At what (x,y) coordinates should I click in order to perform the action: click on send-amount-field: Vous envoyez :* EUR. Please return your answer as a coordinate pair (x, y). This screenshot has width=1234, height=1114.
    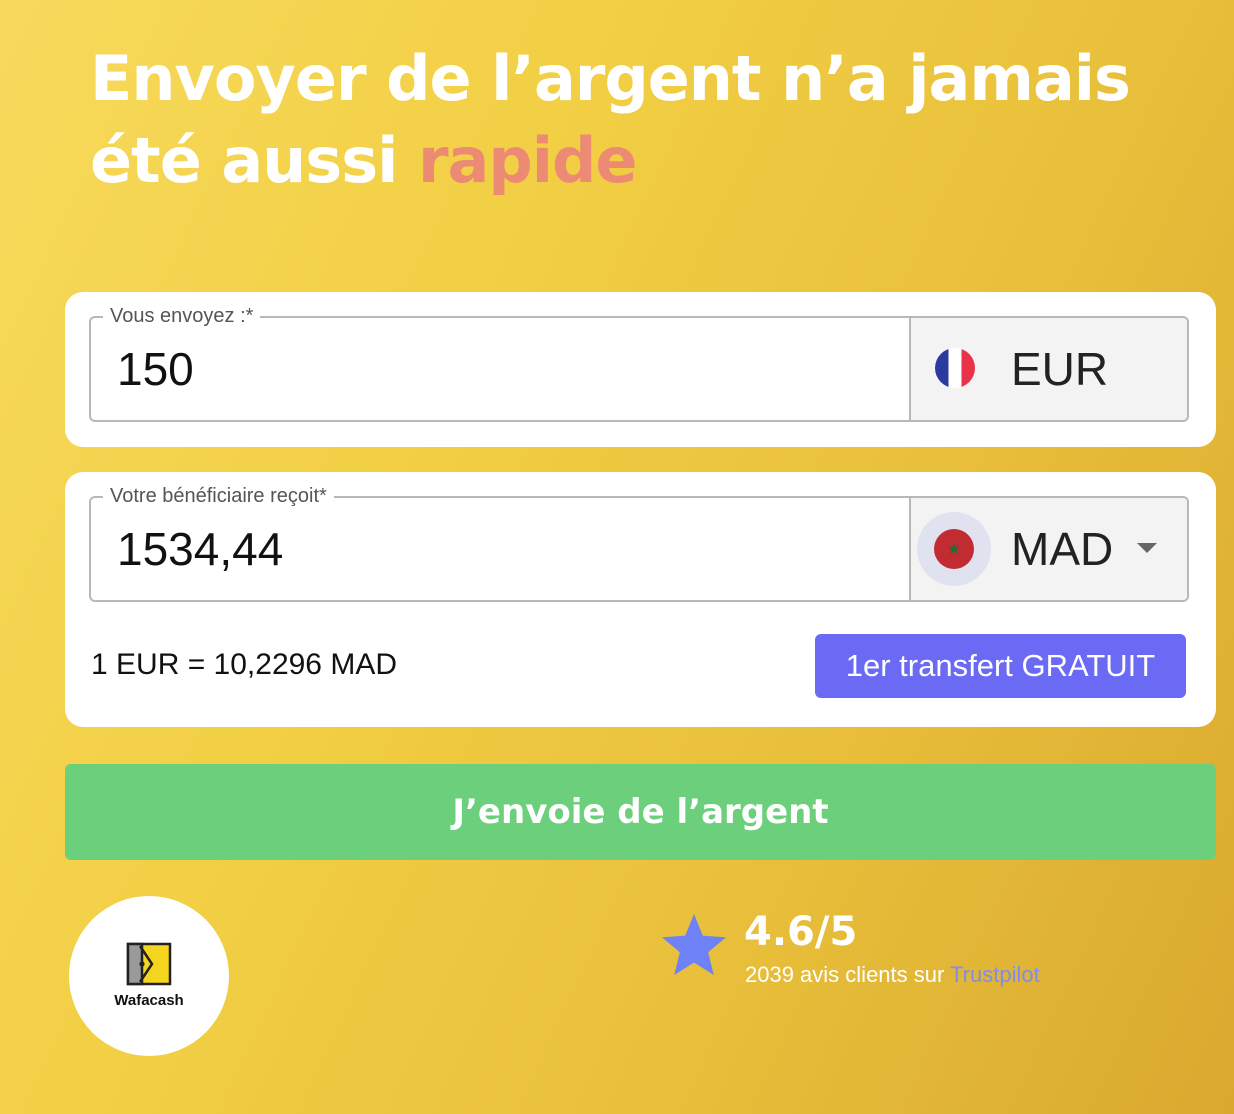
    Looking at the image, I should click on (639, 363).